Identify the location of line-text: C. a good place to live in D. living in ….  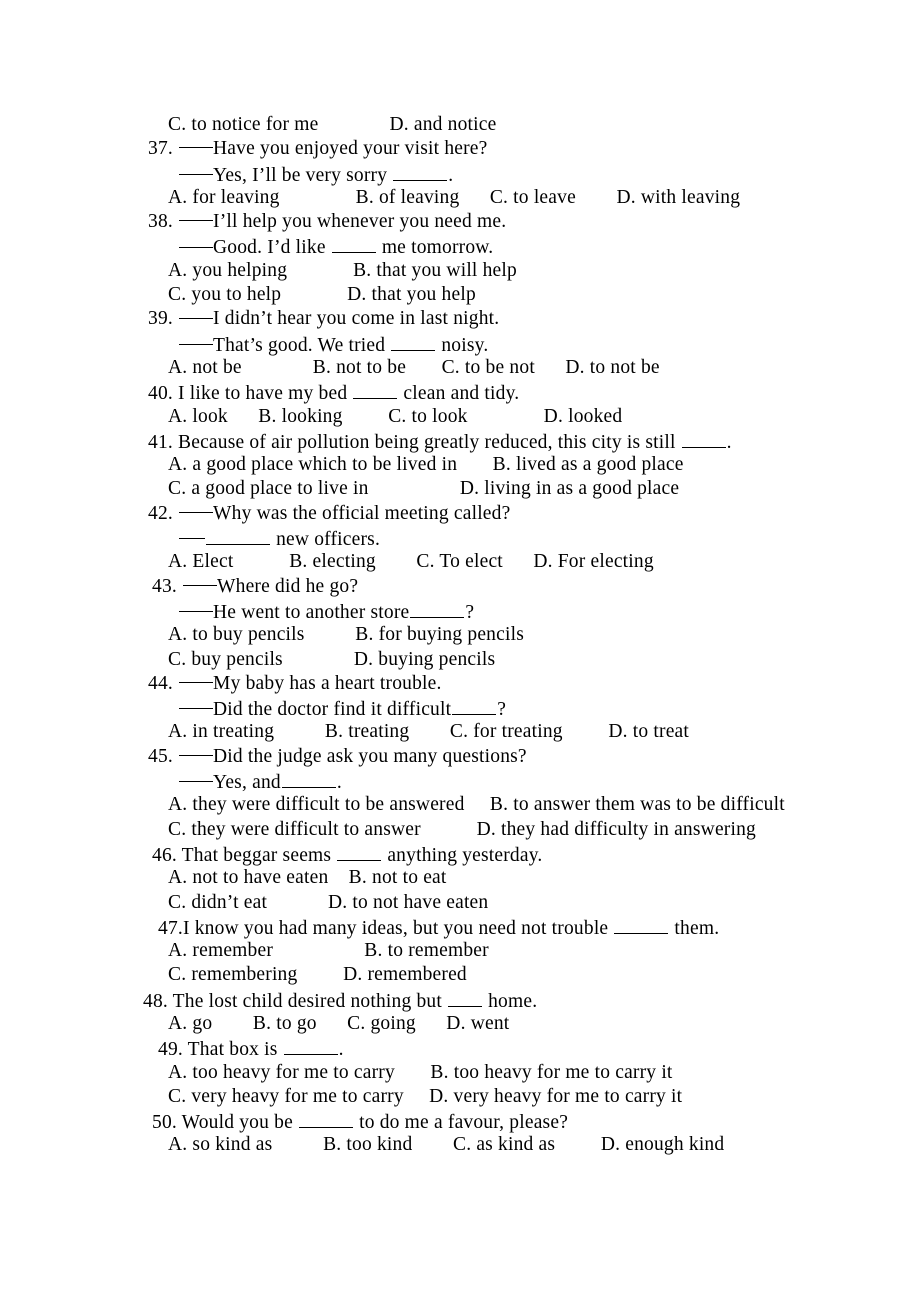
(424, 489).